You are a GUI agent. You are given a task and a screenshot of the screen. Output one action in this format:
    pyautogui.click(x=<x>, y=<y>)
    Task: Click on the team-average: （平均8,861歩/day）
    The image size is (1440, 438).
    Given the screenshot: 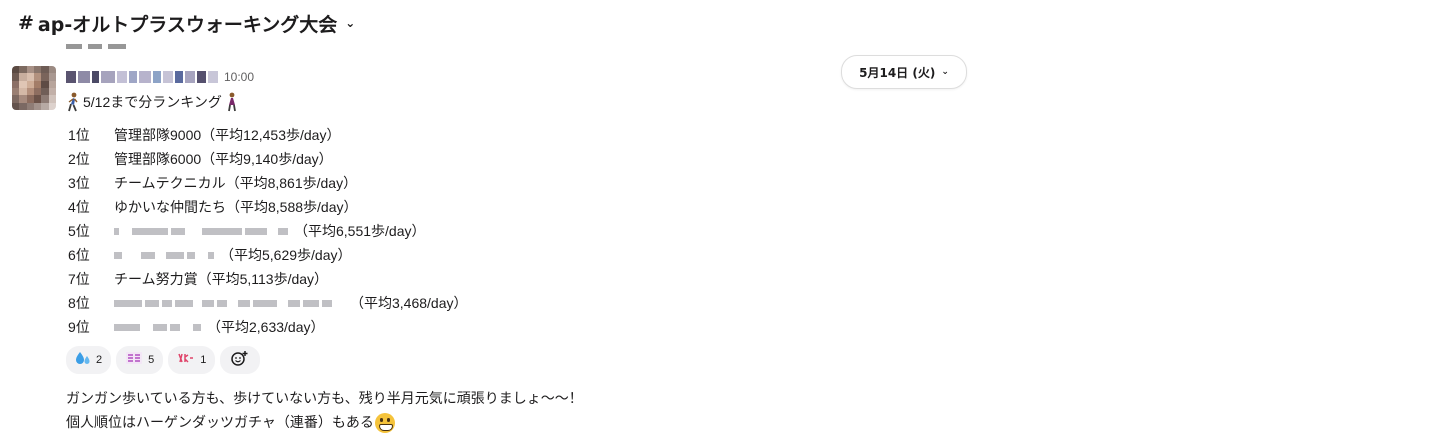 What is the action you would take?
    pyautogui.click(x=291, y=183)
    